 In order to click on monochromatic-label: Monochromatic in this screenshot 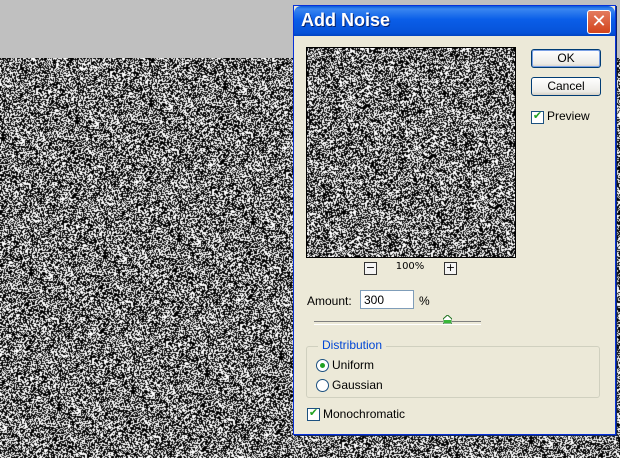, I will do `click(364, 414)`.